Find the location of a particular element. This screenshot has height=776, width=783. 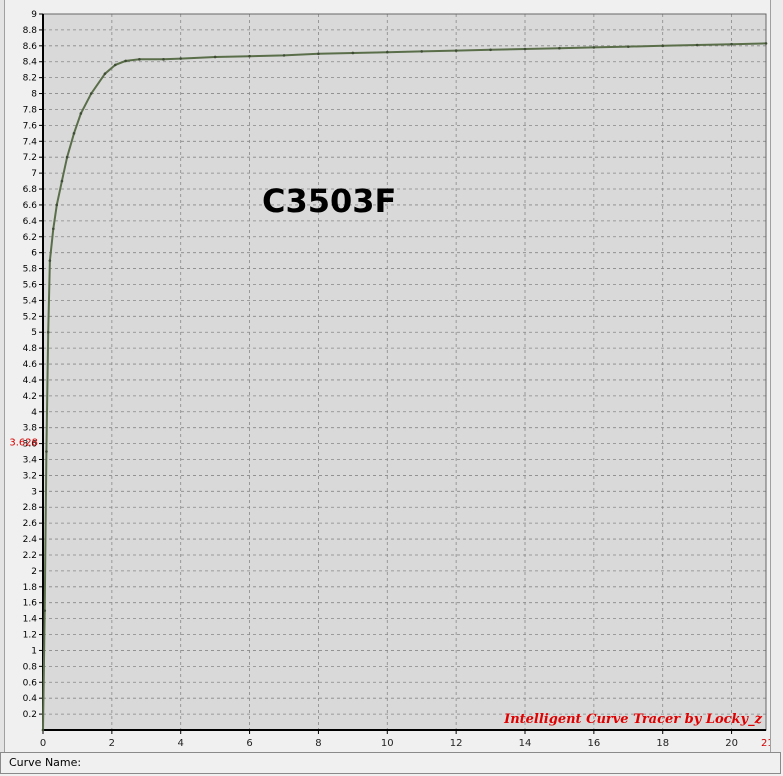

watermark-text: Intelligent Curve Tracer by Locky_z is located at coordinates (632, 719).